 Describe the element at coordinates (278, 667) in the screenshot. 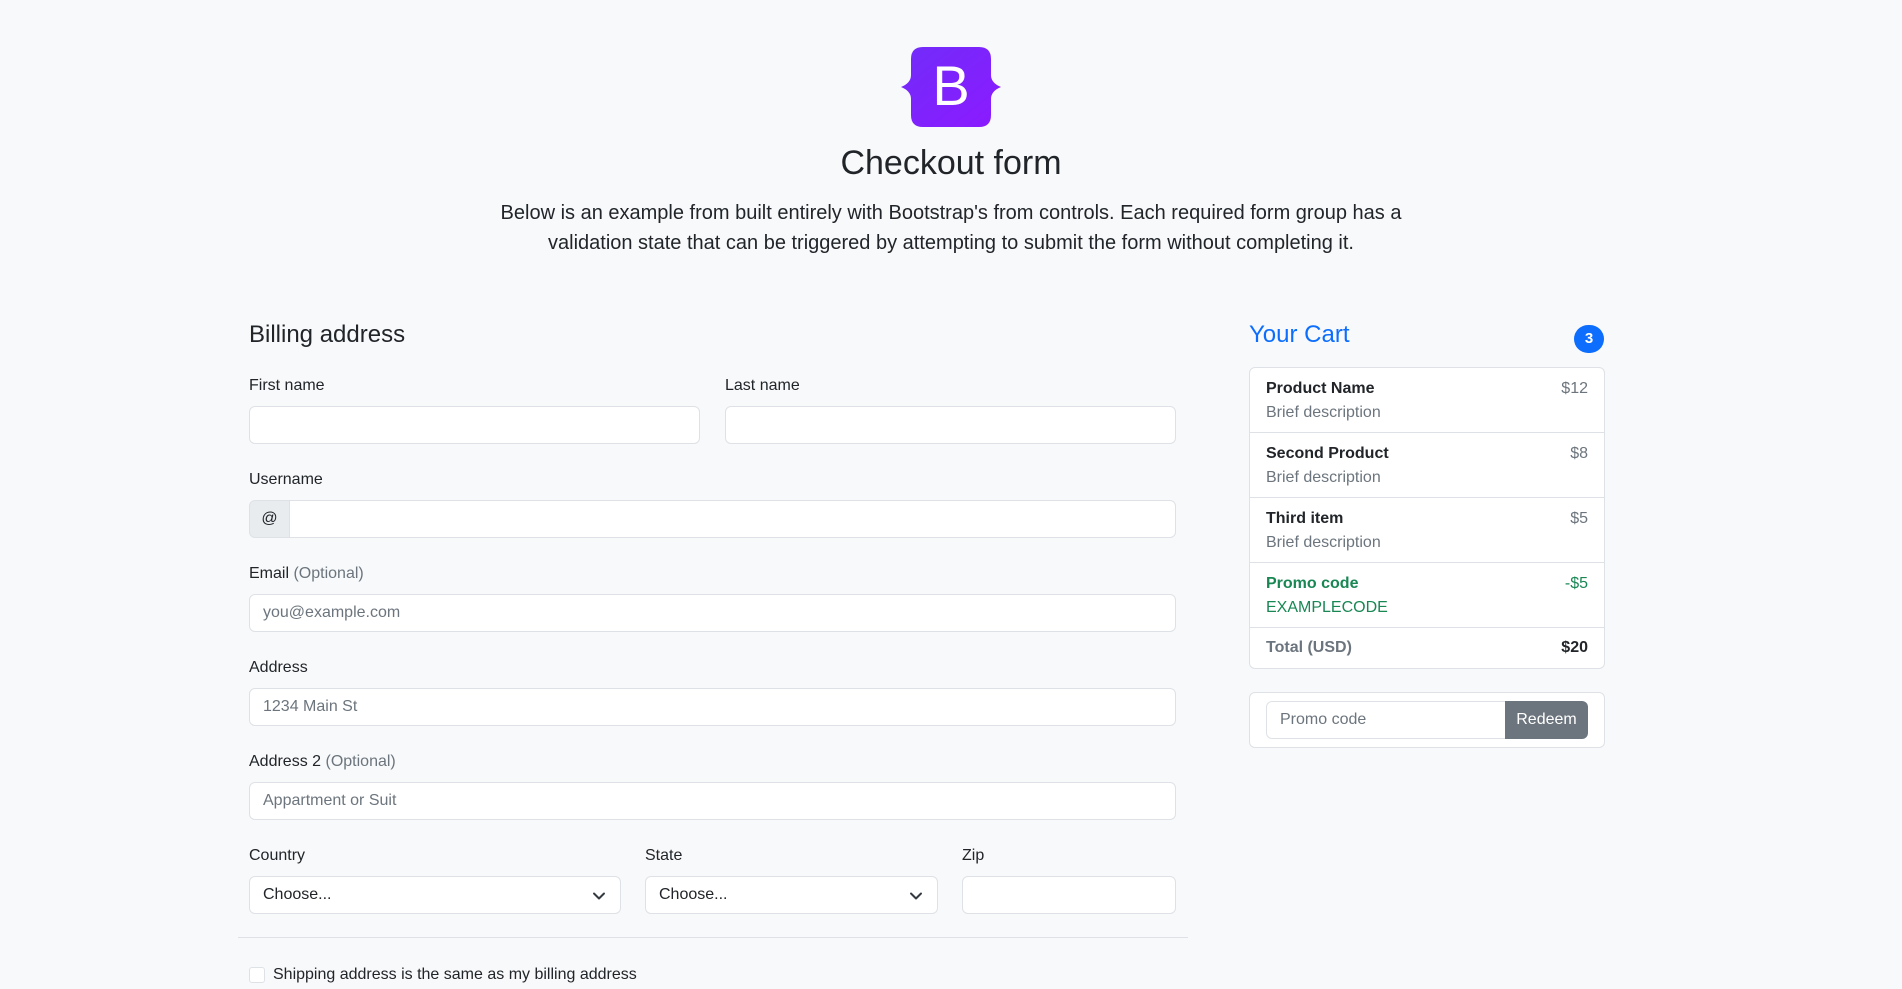

I see `address-label: Address` at that location.